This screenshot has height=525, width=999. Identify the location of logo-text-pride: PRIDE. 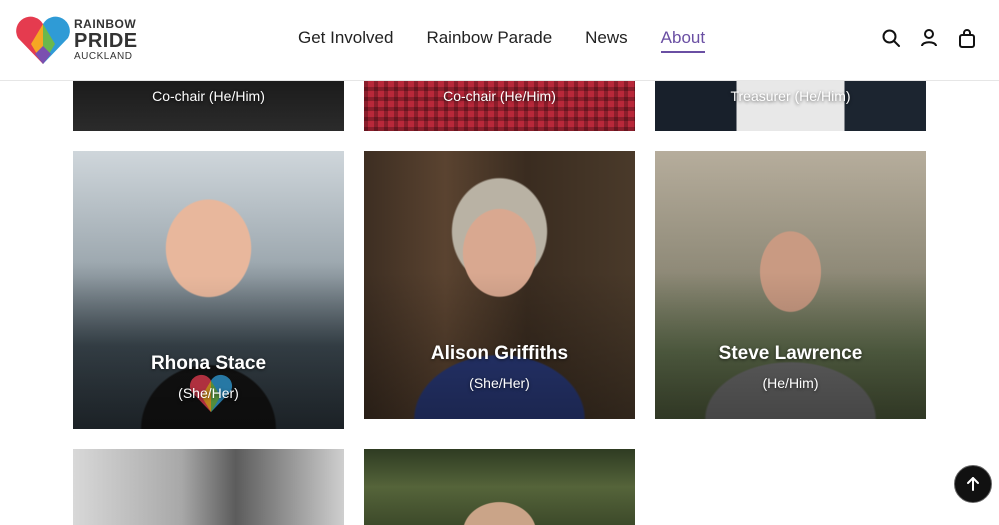
(106, 41).